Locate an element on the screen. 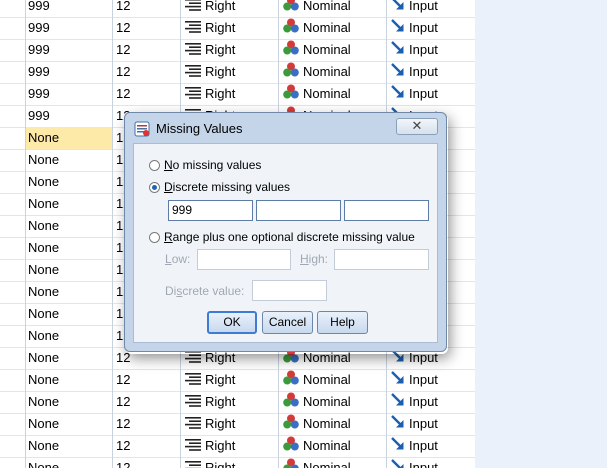 The height and width of the screenshot is (468, 607). cancel-button: Cancel is located at coordinates (287, 322).